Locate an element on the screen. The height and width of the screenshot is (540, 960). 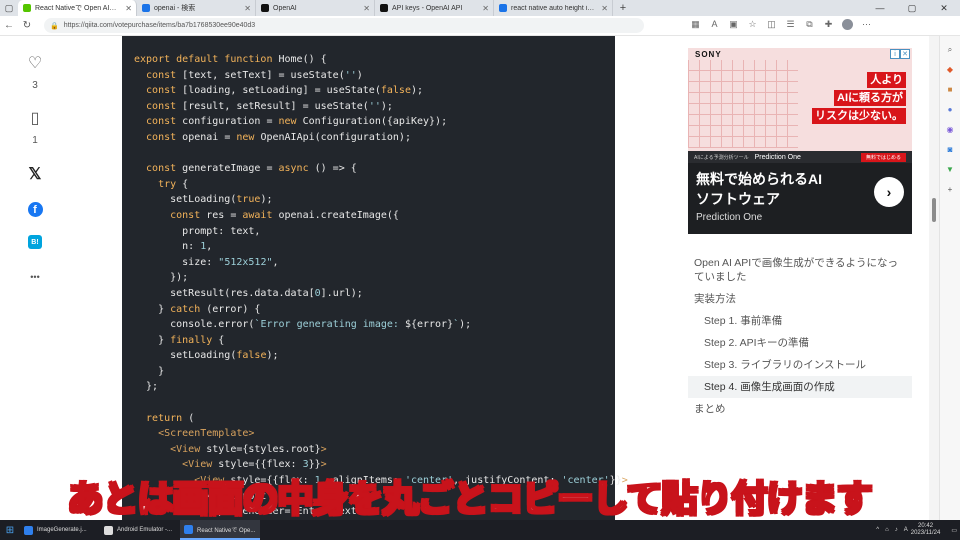
ad-info-icon: i is located at coordinates (895, 54).